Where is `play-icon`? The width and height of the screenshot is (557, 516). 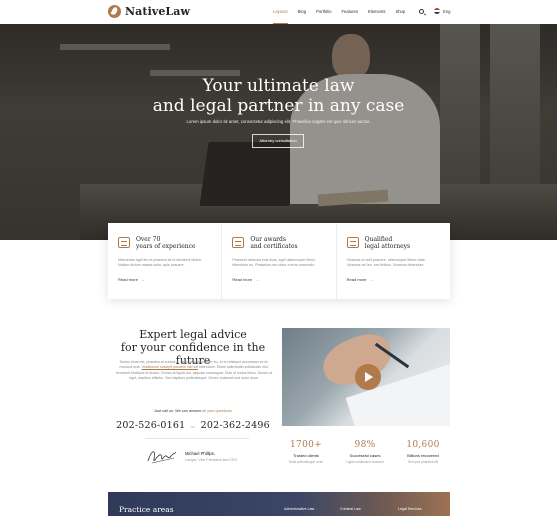
play-icon is located at coordinates (368, 377).